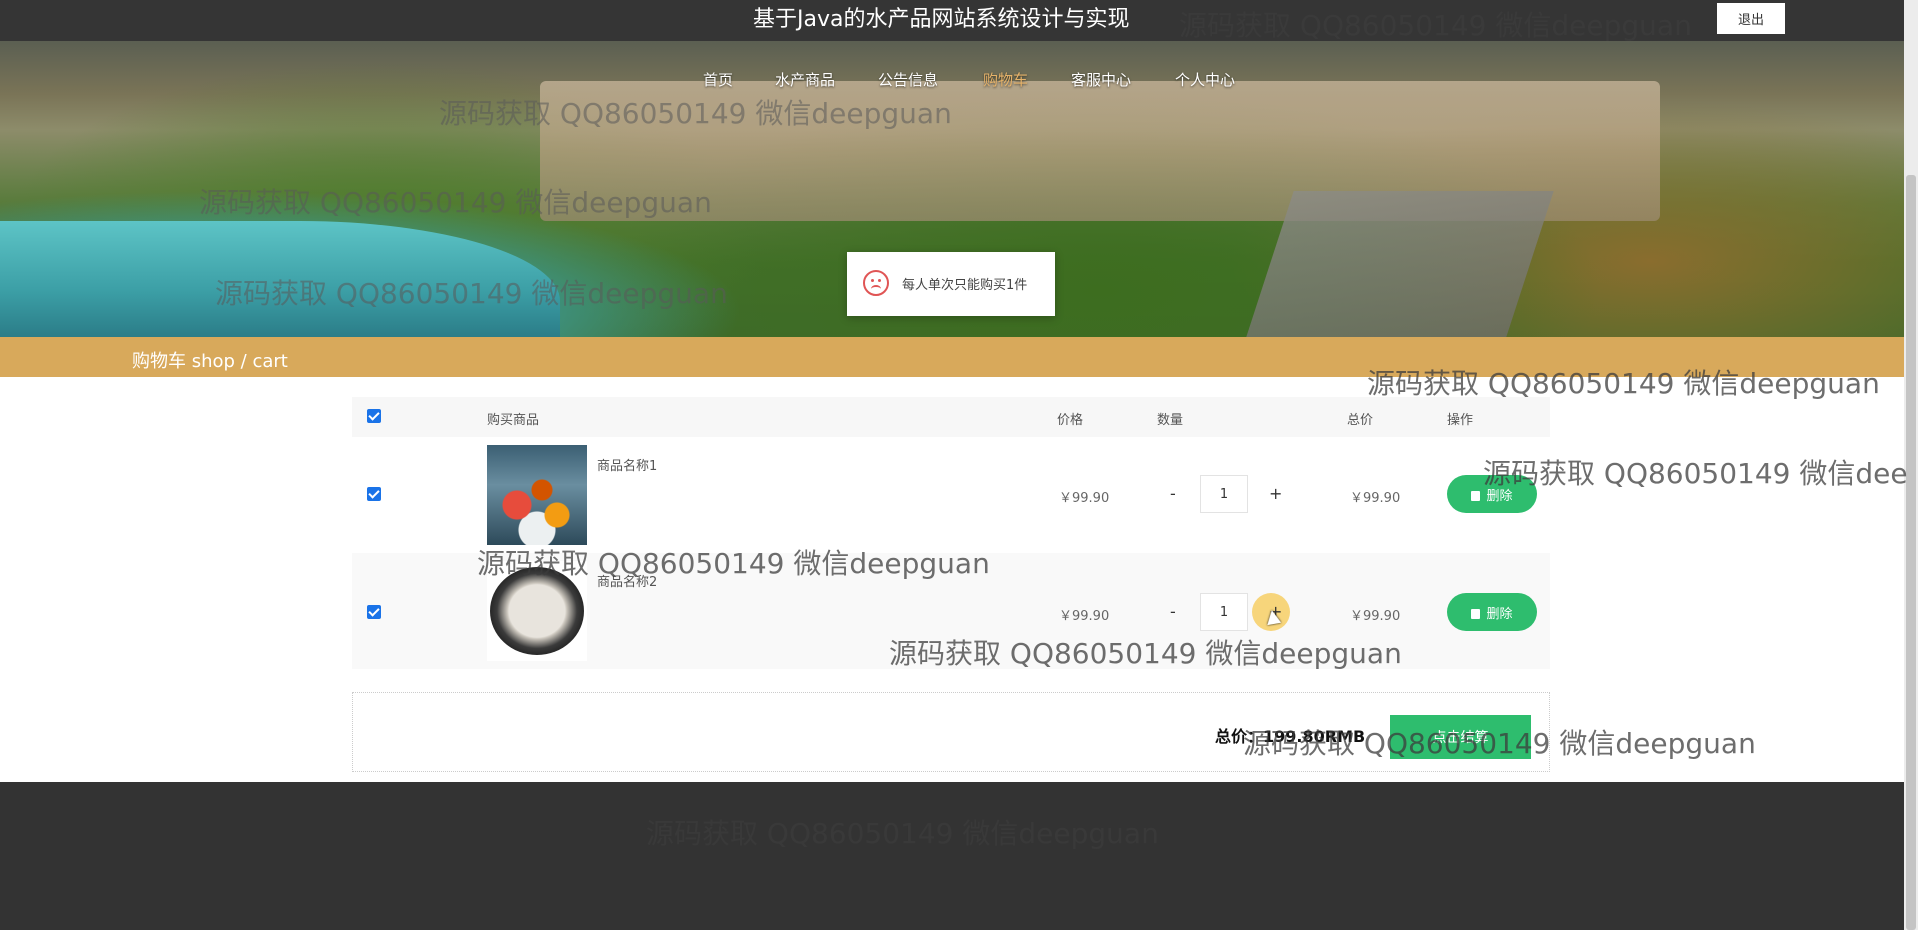  What do you see at coordinates (627, 464) in the screenshot?
I see `product-name: 商品名称1` at bounding box center [627, 464].